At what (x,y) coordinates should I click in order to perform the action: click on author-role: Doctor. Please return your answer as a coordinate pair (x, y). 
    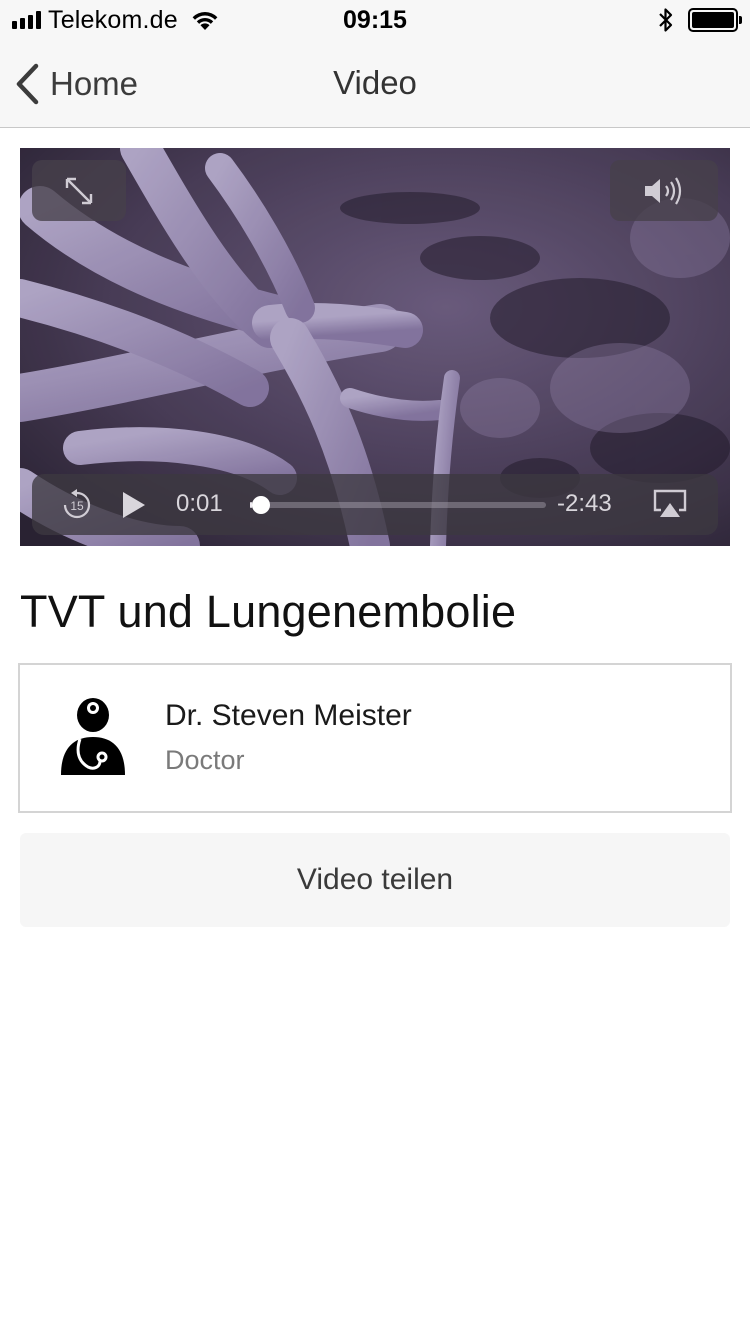
    Looking at the image, I should click on (205, 760).